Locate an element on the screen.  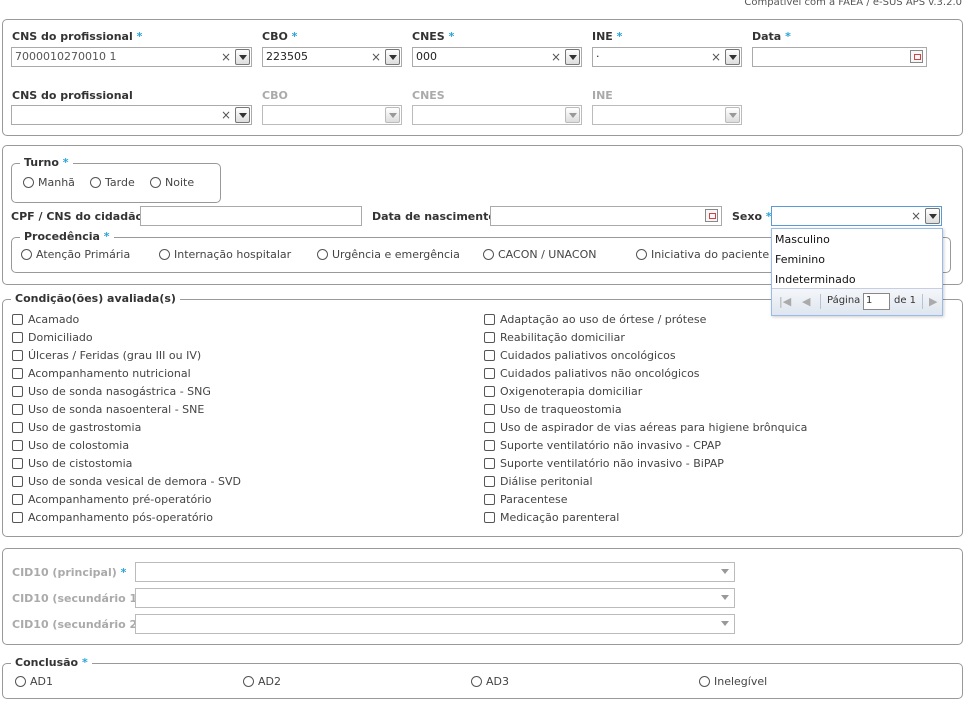
sexo-label: Sexo * is located at coordinates (752, 216).